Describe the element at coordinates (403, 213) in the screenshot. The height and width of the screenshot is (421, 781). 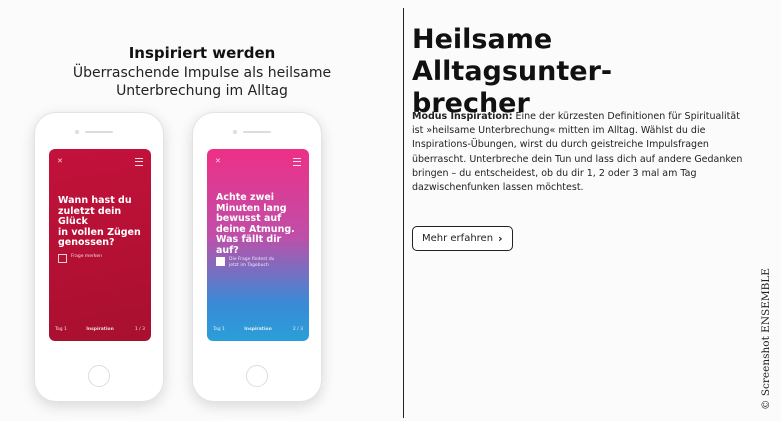
I see `column-divider` at that location.